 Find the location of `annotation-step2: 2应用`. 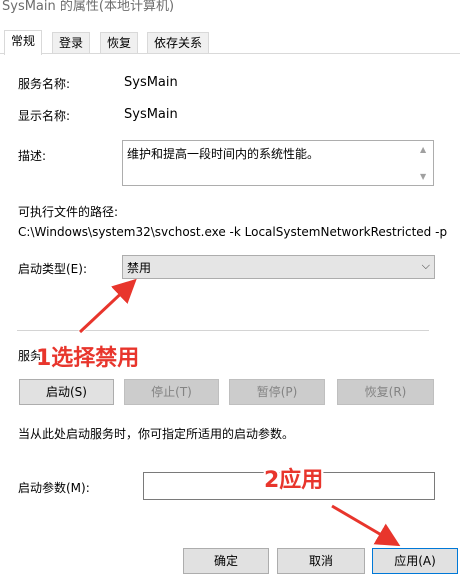

annotation-step2: 2应用 is located at coordinates (294, 480).